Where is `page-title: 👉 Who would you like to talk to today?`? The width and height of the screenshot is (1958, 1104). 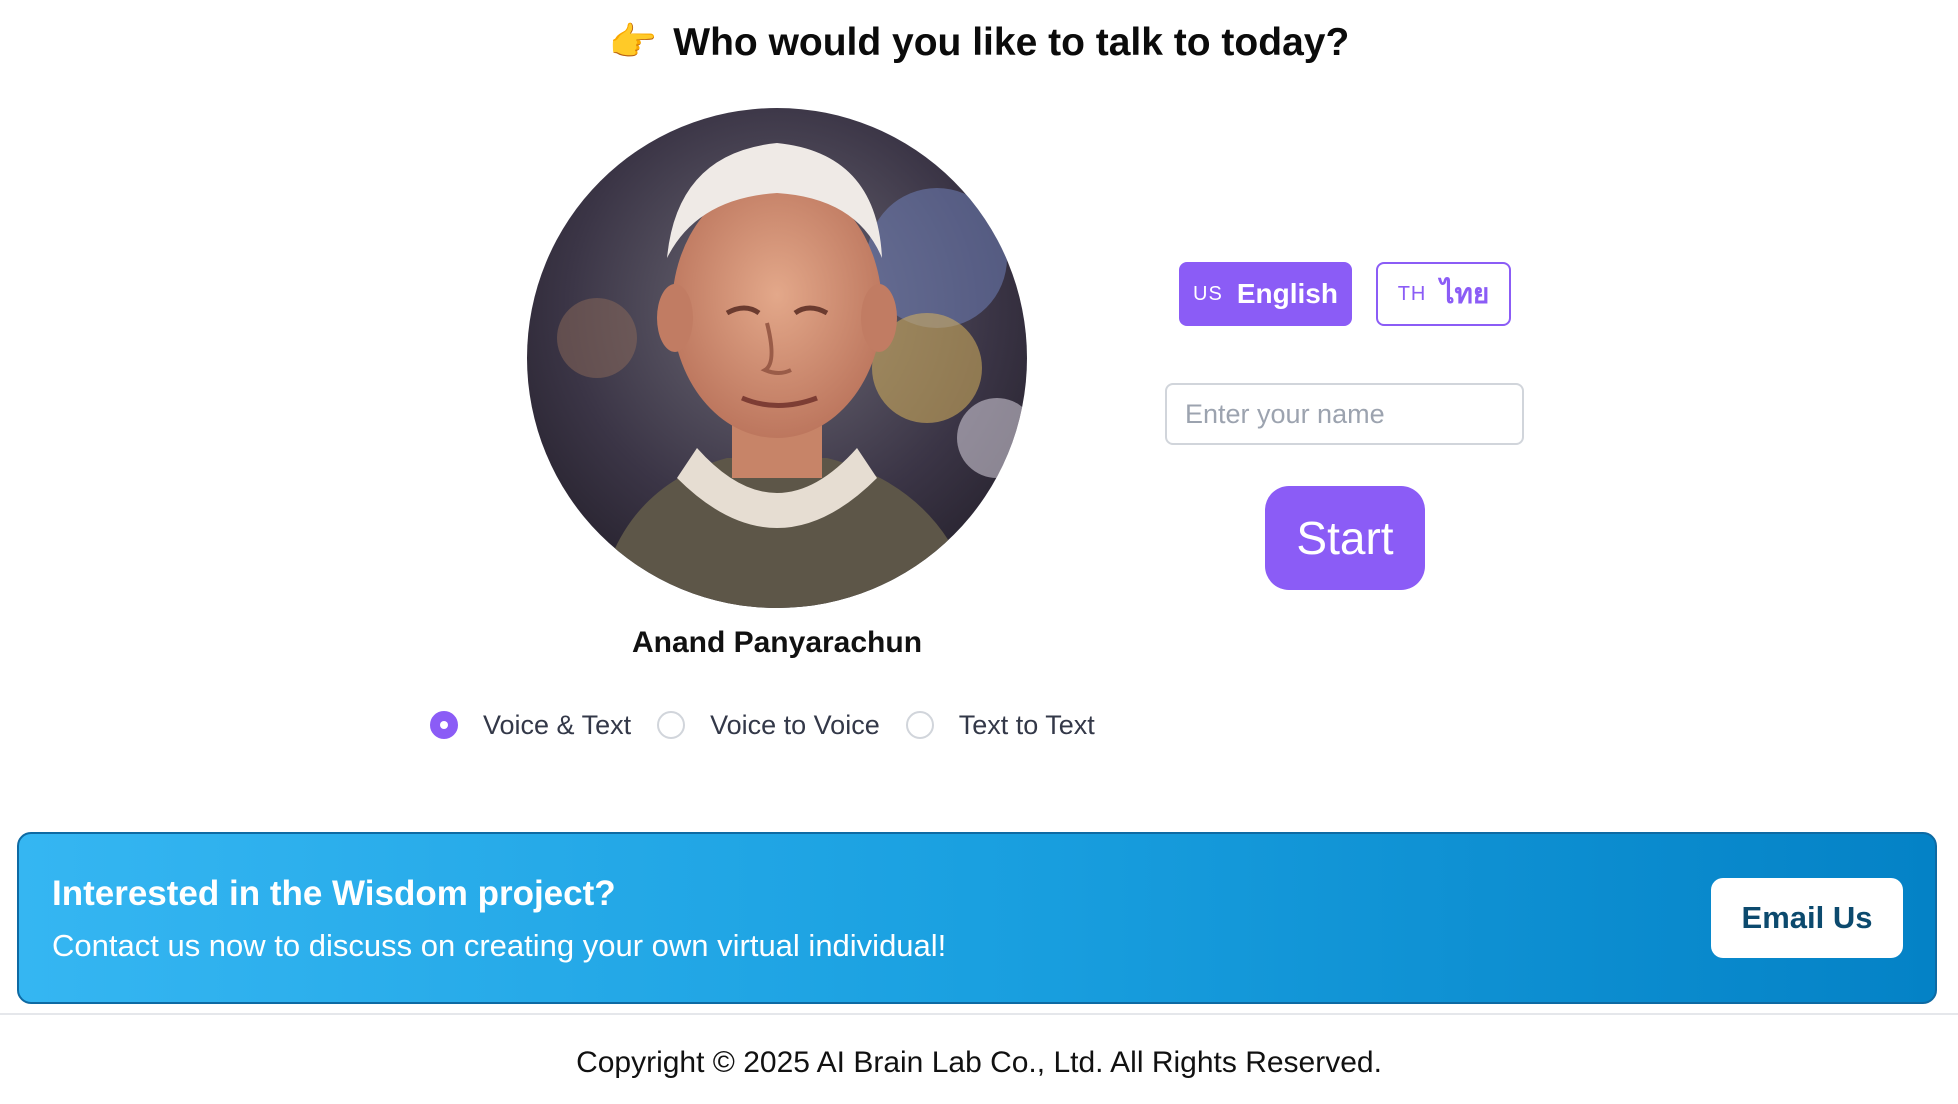
page-title: 👉 Who would you like to talk to today? is located at coordinates (979, 43).